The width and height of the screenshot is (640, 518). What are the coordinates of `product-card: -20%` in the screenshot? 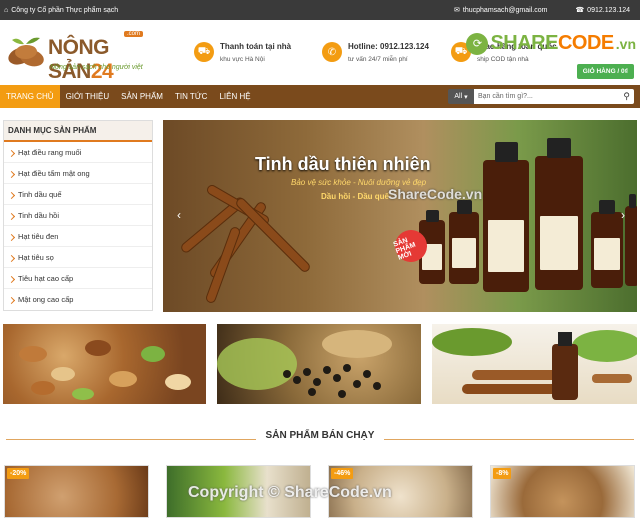 It's located at (76, 491).